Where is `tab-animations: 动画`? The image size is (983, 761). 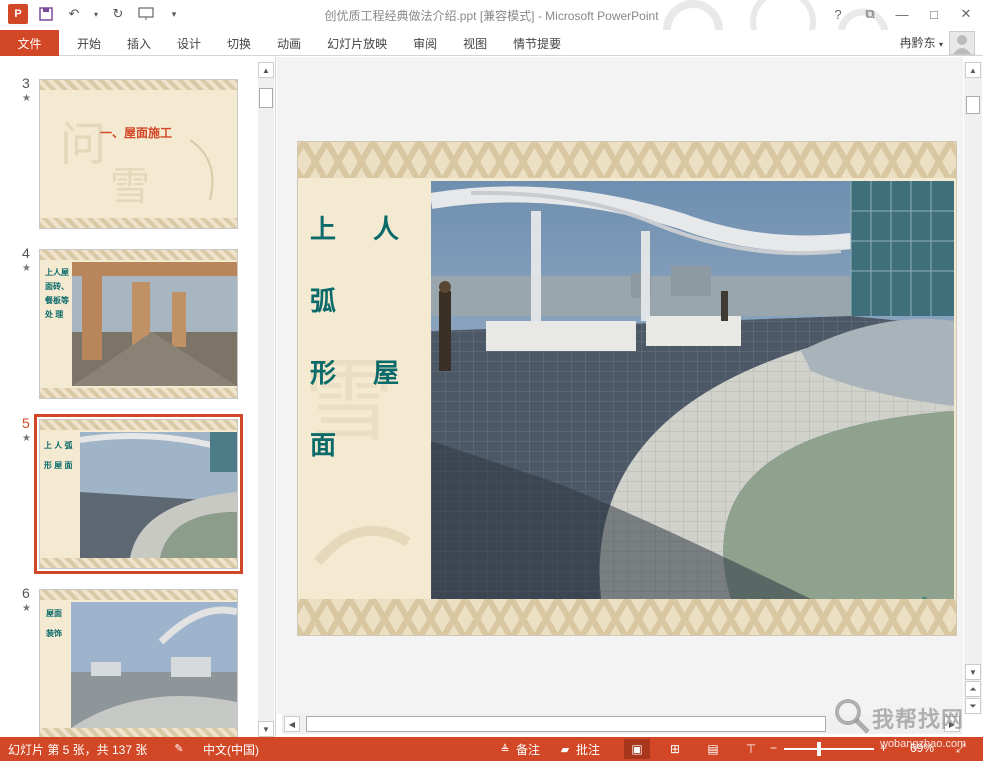
tab-animations: 动画 is located at coordinates (289, 43).